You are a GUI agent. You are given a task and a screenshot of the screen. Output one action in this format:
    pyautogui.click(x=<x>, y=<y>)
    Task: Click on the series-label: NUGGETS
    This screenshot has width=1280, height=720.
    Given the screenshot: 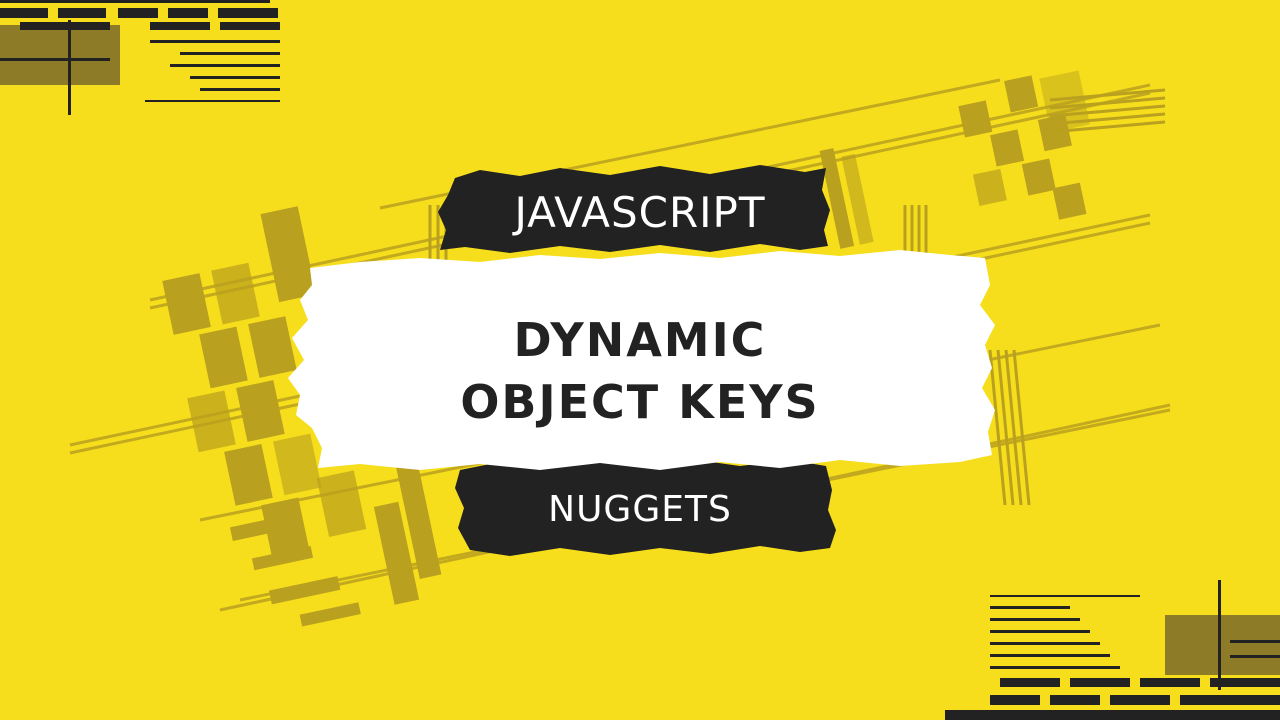 What is the action you would take?
    pyautogui.click(x=640, y=509)
    